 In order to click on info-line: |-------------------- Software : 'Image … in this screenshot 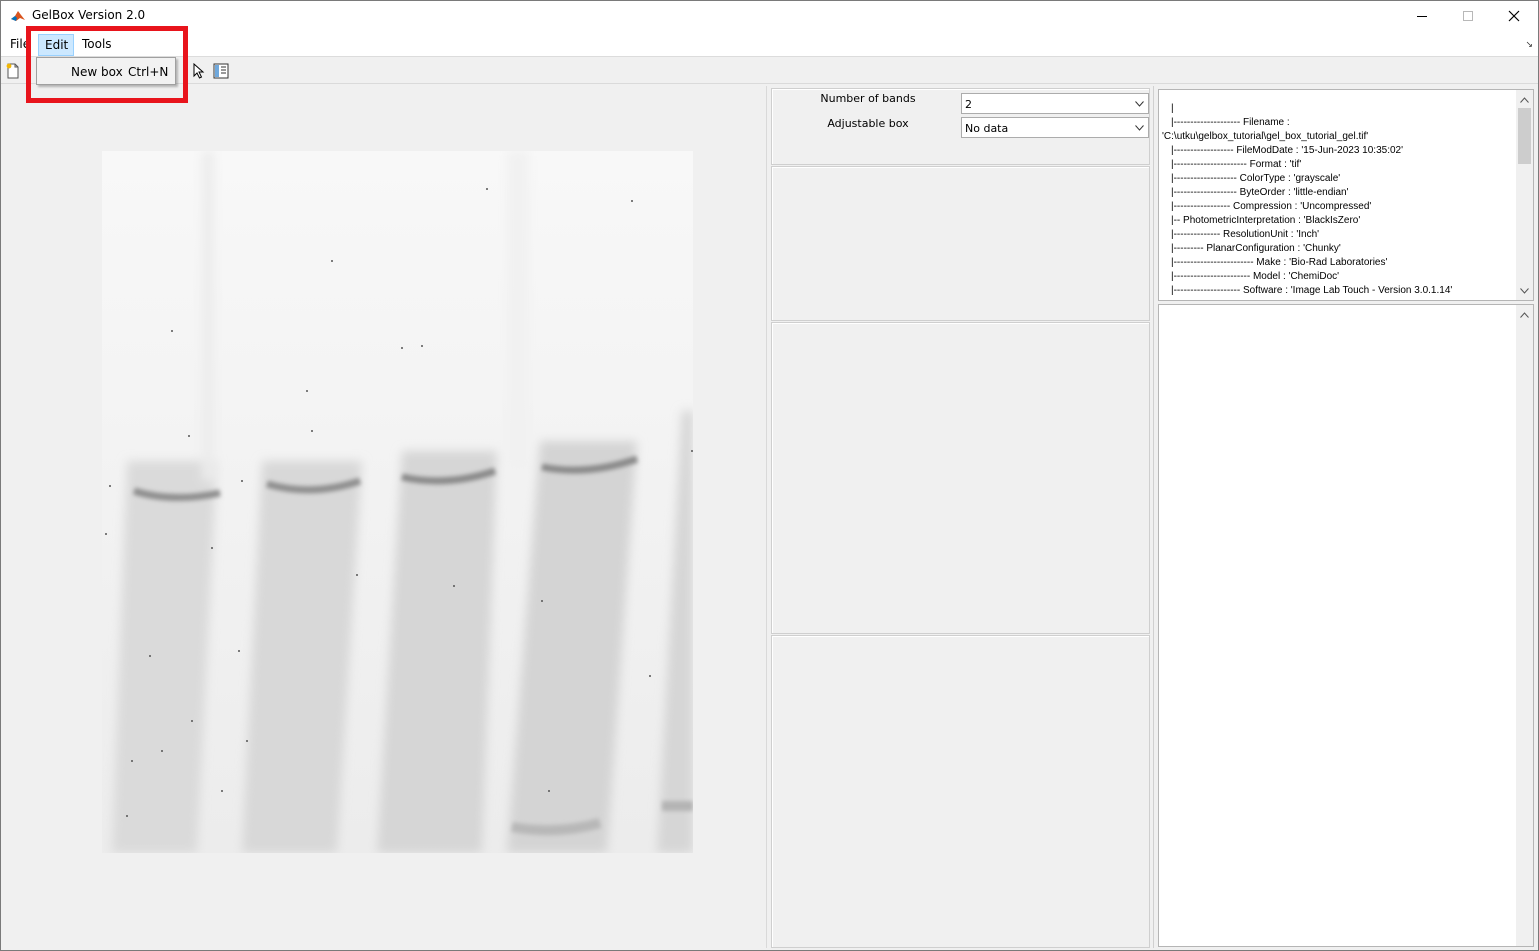, I will do `click(1312, 290)`.